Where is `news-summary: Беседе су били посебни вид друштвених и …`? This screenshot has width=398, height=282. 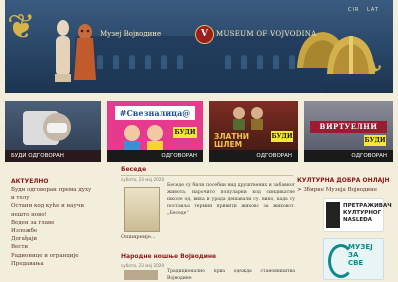 news-summary: Беседе су били посебни вид друштвених и … is located at coordinates (231, 199).